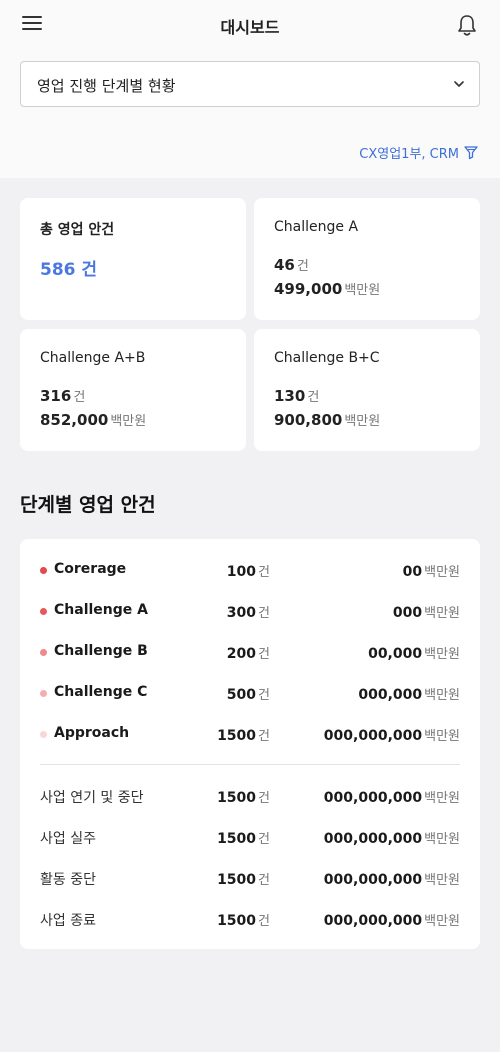  I want to click on stage-count: 500 건, so click(248, 695).